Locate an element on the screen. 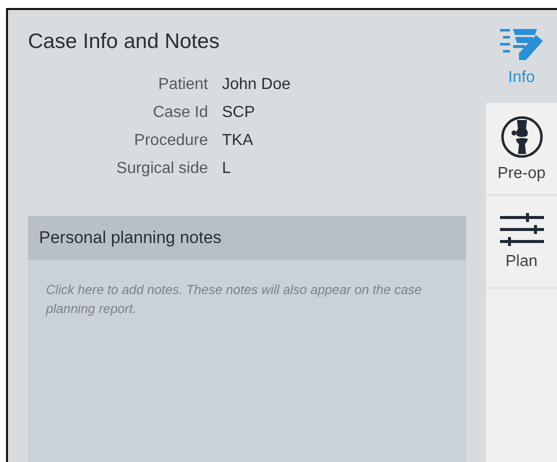 The width and height of the screenshot is (557, 462). field-value: L is located at coordinates (227, 169).